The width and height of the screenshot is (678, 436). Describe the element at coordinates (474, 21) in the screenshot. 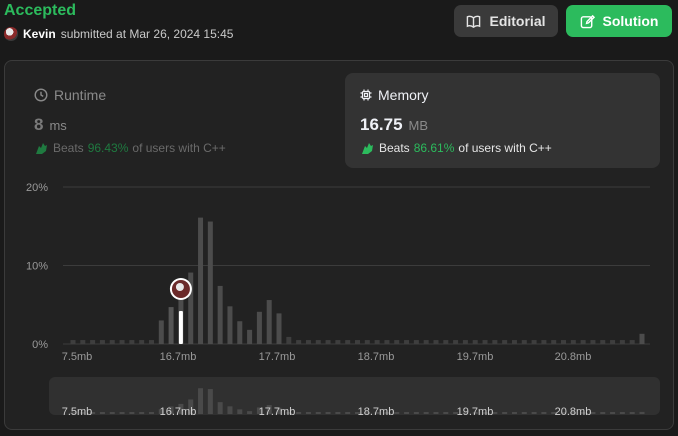

I see `book-icon` at that location.